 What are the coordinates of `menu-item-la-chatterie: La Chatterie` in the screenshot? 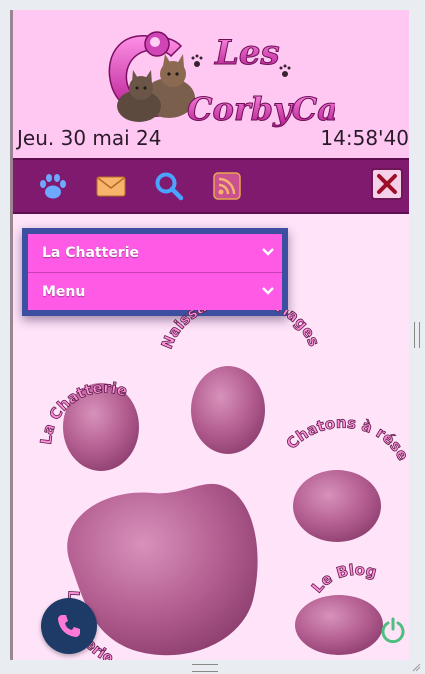 It's located at (155, 253).